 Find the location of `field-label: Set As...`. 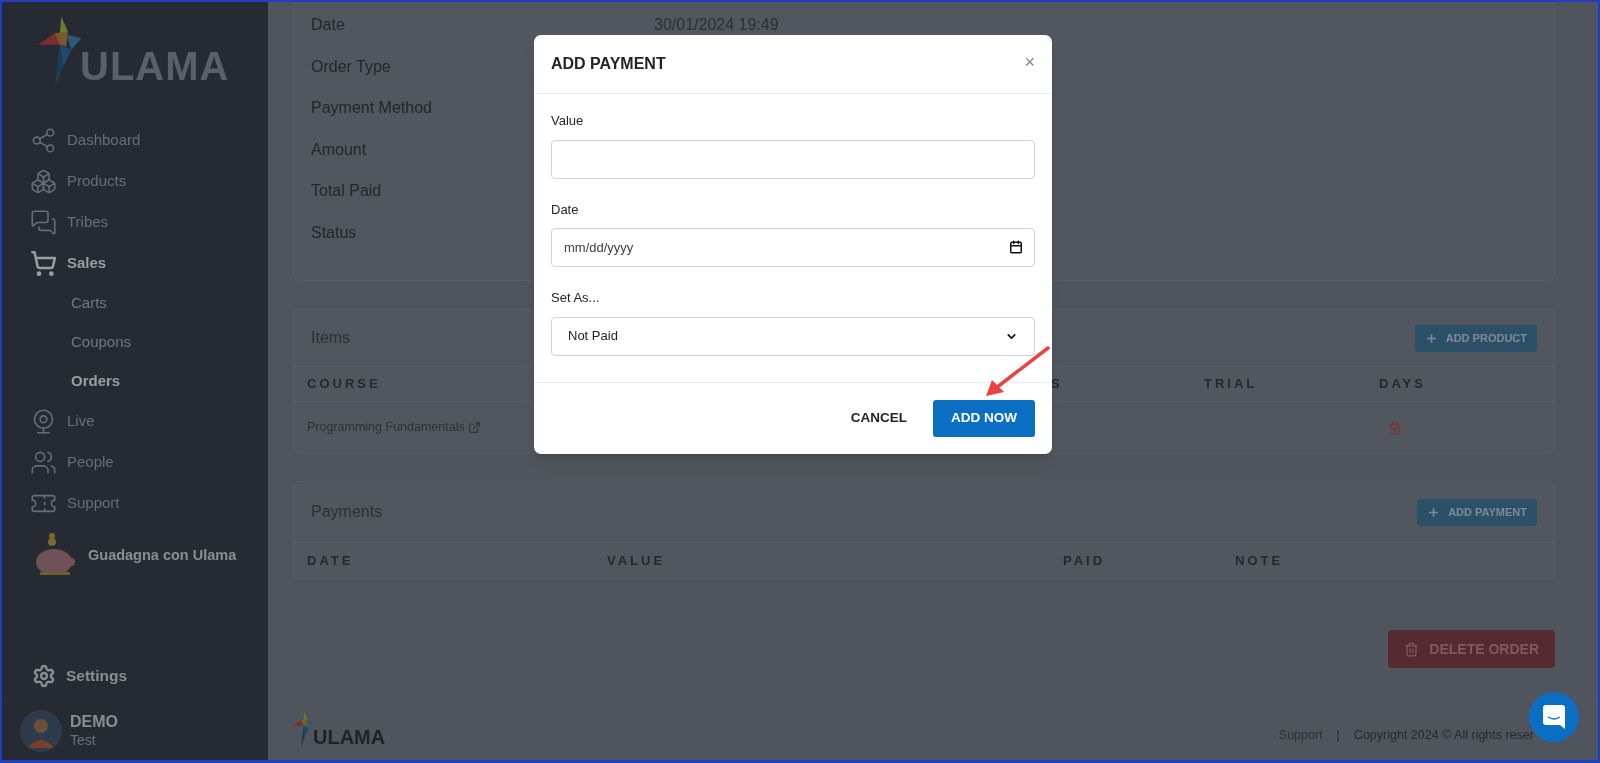

field-label: Set As... is located at coordinates (576, 298).